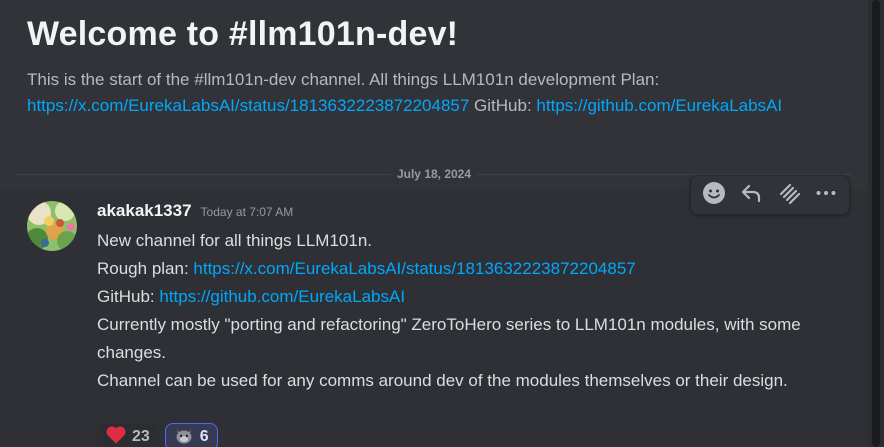  Describe the element at coordinates (144, 211) in the screenshot. I see `username: akakak1337` at that location.